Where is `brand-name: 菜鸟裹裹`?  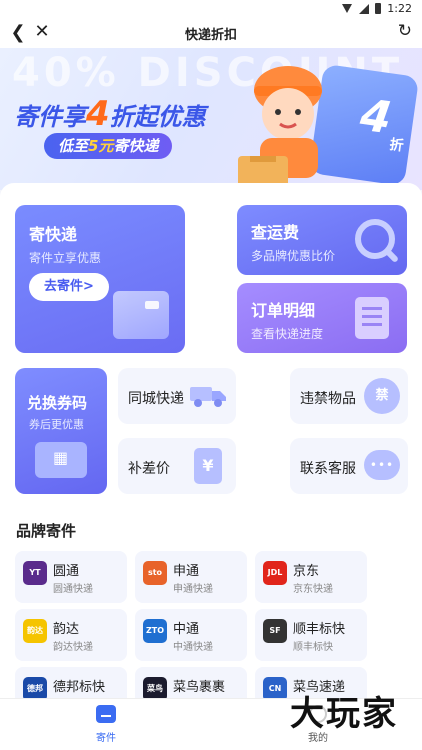
brand-name: 菜鸟裹裹 is located at coordinates (199, 687).